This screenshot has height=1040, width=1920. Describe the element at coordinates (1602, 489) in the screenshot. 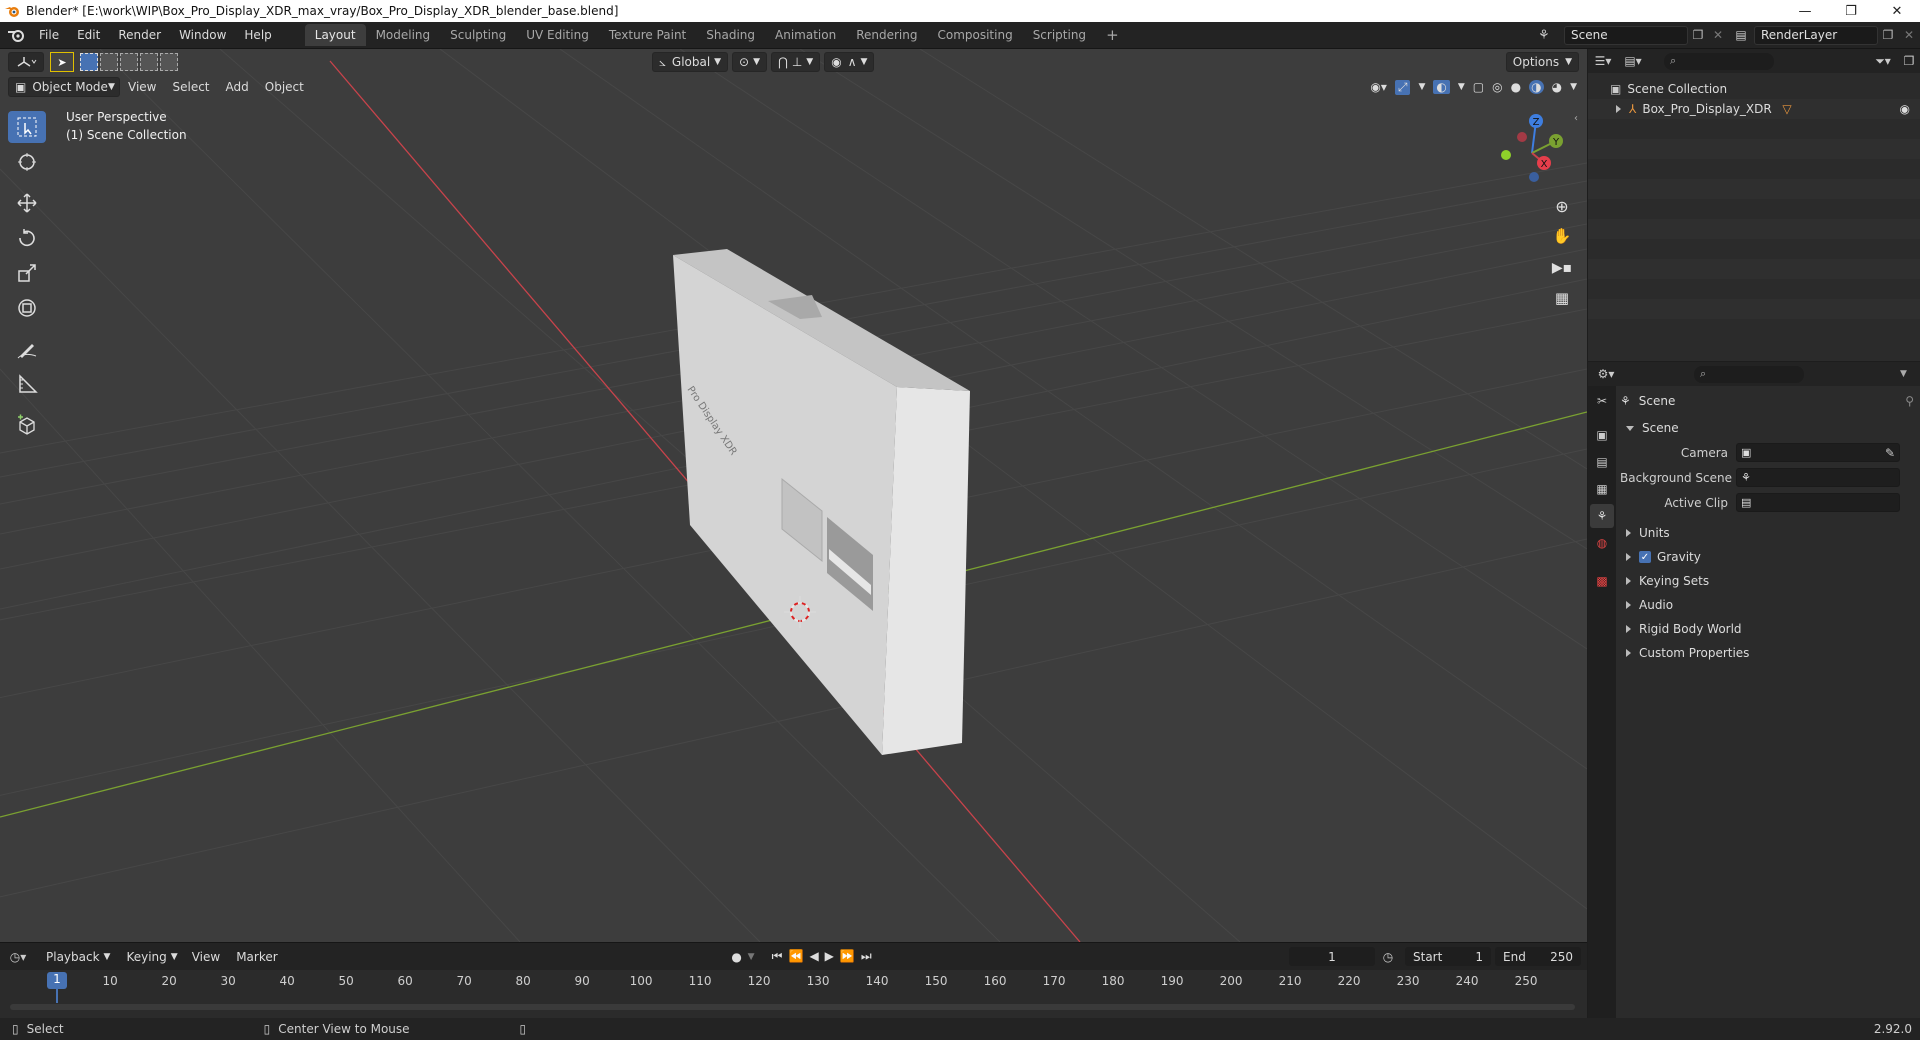

I see `tab-view-layer: ▦` at that location.